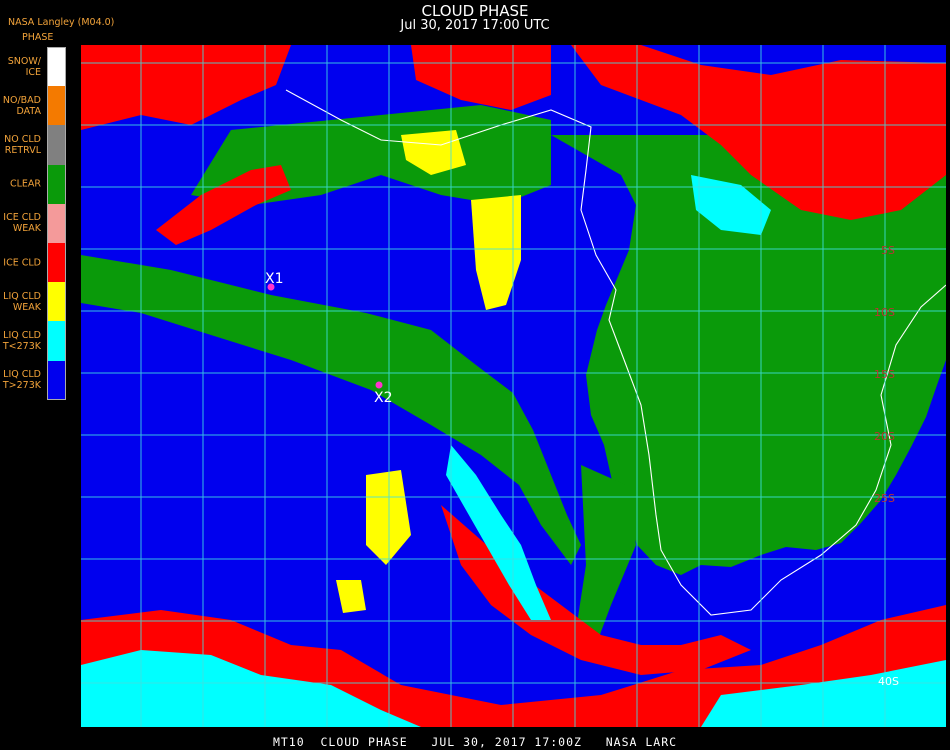  What do you see at coordinates (884, 312) in the screenshot?
I see `lat-label-10s: 10S` at bounding box center [884, 312].